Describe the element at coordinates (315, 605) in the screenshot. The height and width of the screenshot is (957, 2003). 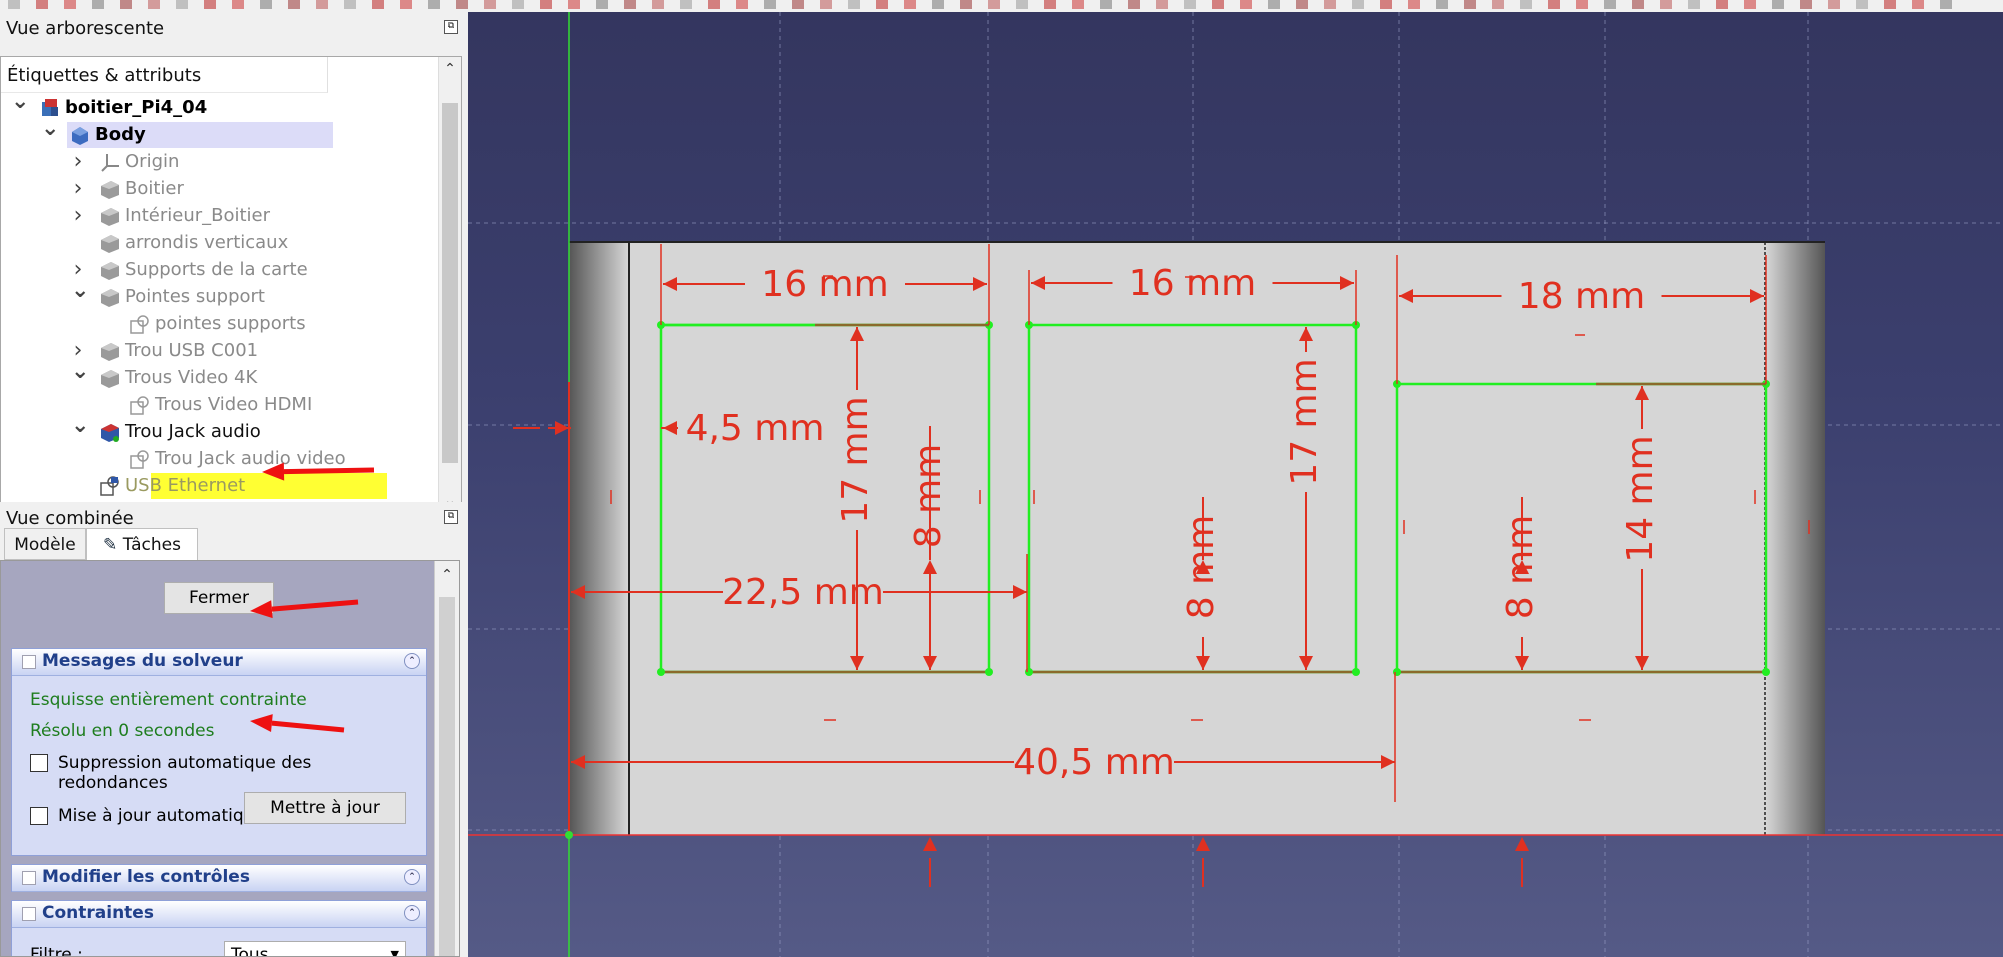
I see `annotation-arrow-close` at that location.